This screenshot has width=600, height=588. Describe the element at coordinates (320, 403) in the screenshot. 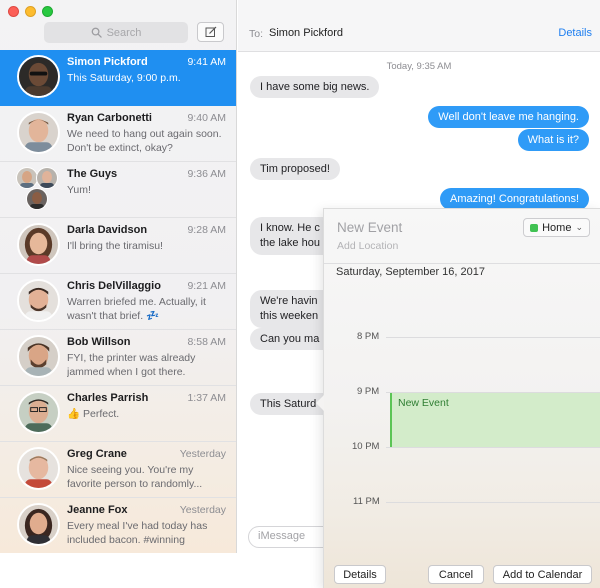

I see `popover-arrow` at that location.